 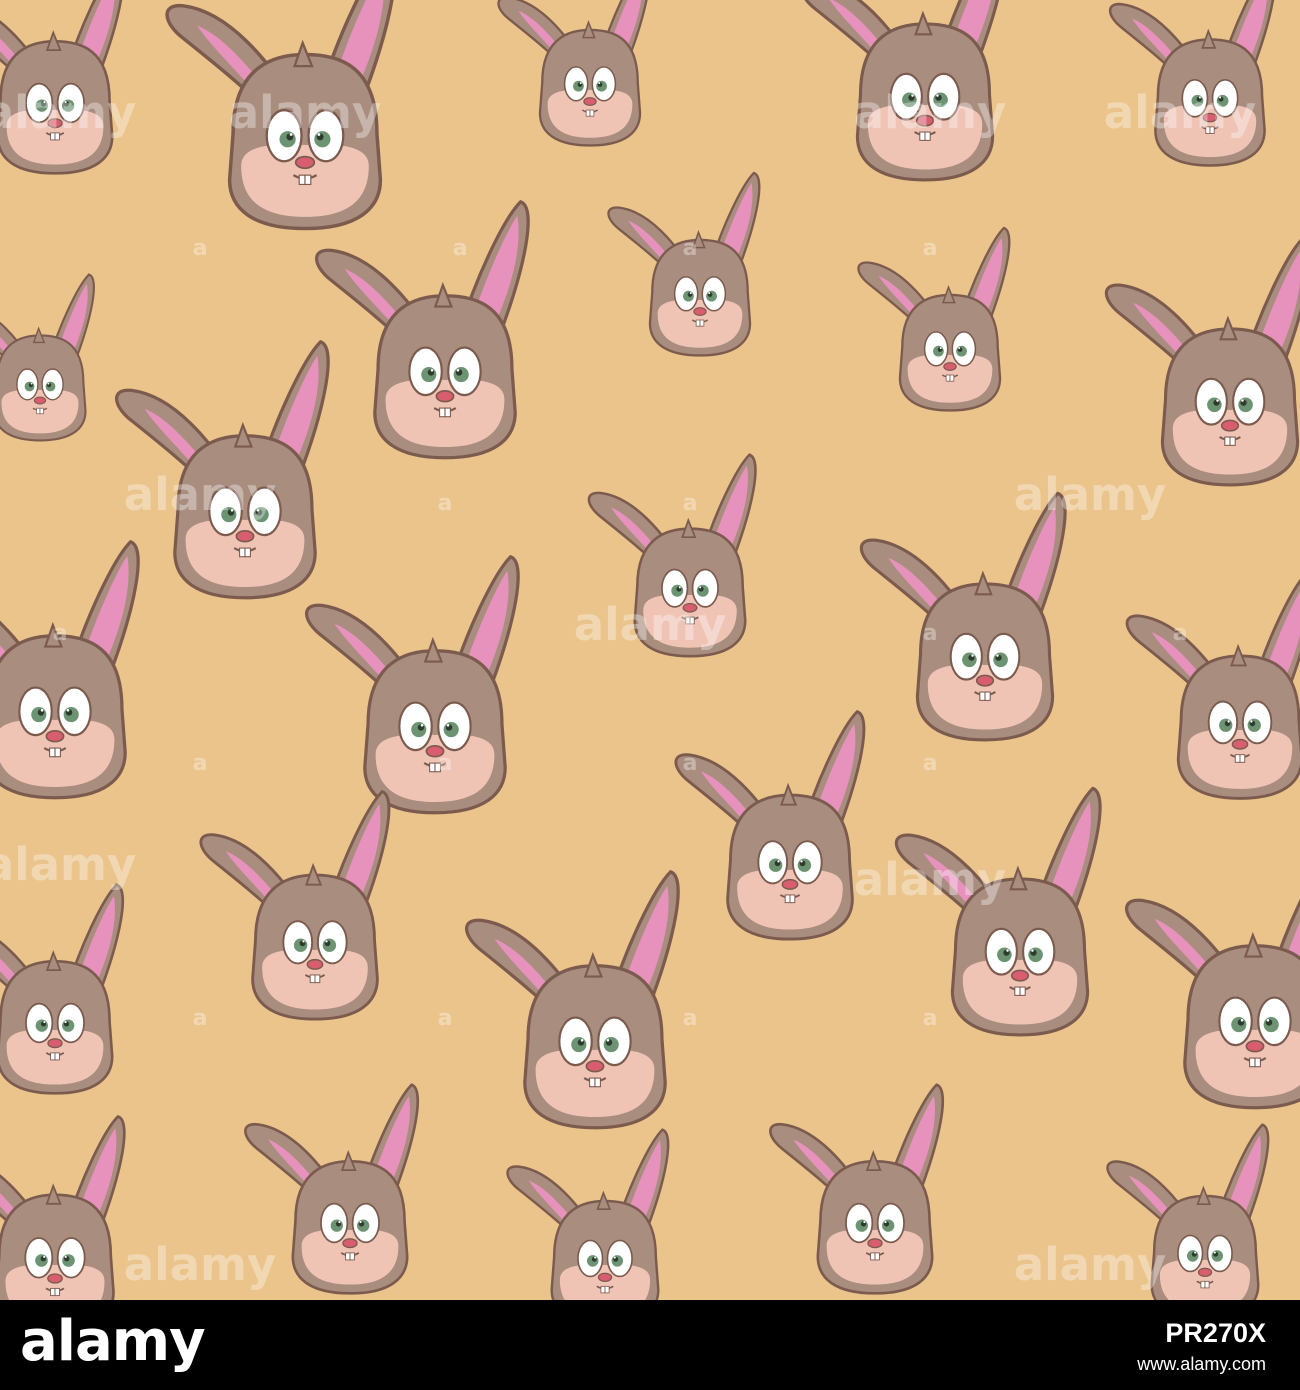 I want to click on site-url: www.alamy.com, so click(x=1201, y=1364).